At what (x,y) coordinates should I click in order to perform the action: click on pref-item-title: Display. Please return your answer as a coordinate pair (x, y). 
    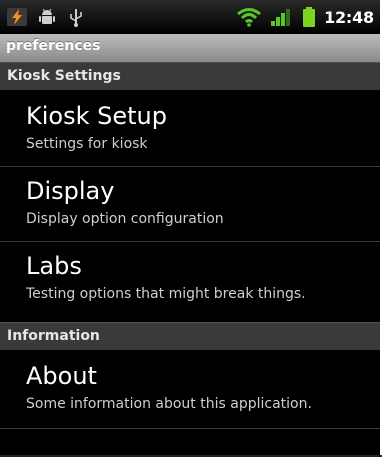
    Looking at the image, I should click on (70, 191).